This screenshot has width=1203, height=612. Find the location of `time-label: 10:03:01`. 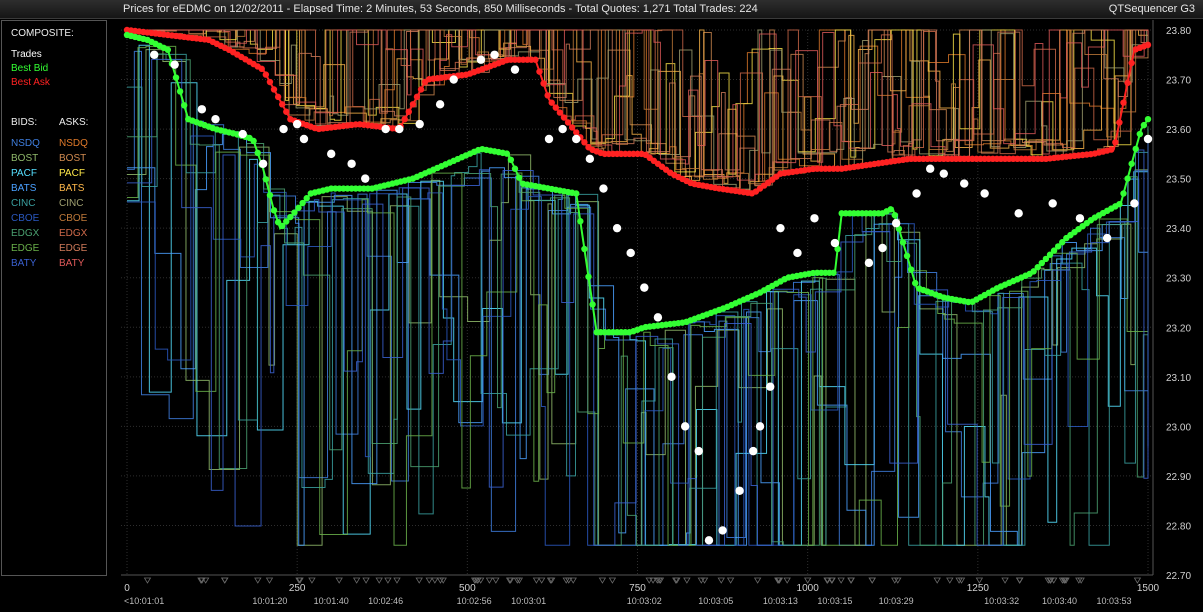

time-label: 10:03:01 is located at coordinates (528, 601).